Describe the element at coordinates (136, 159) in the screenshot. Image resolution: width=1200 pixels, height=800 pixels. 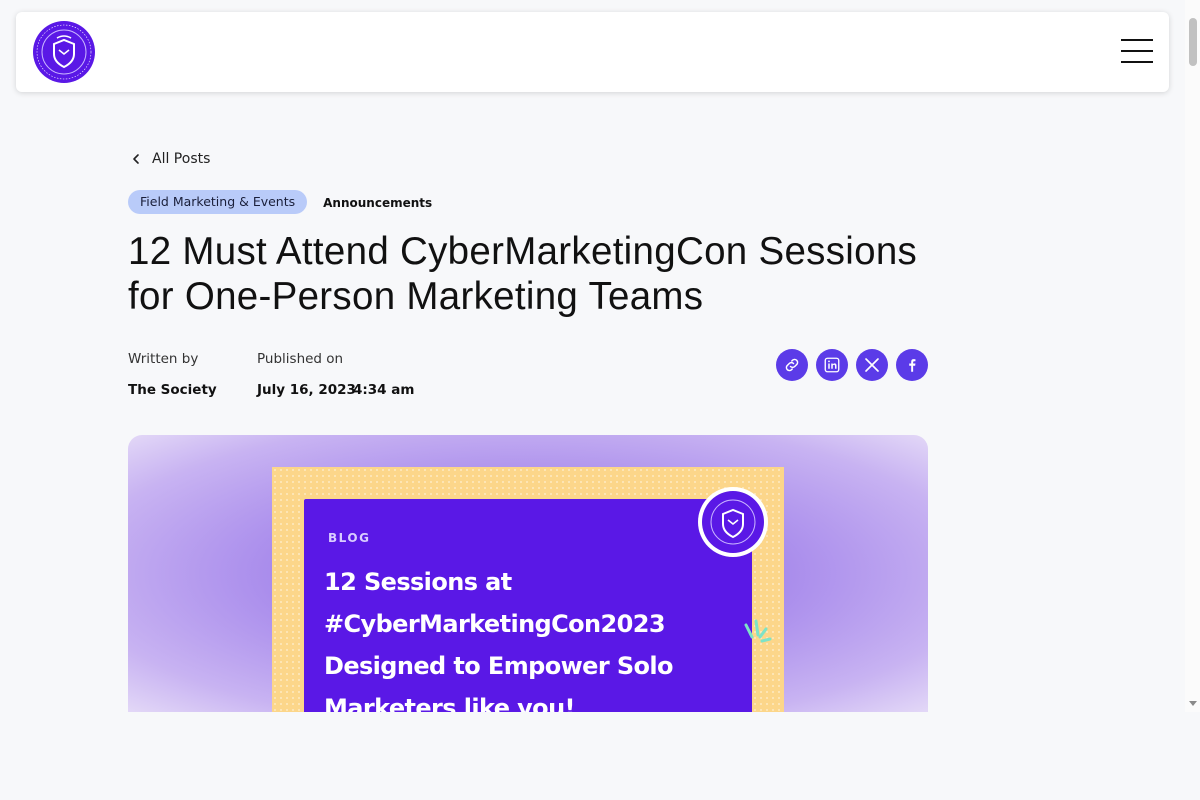
I see `chevron-left-icon` at that location.